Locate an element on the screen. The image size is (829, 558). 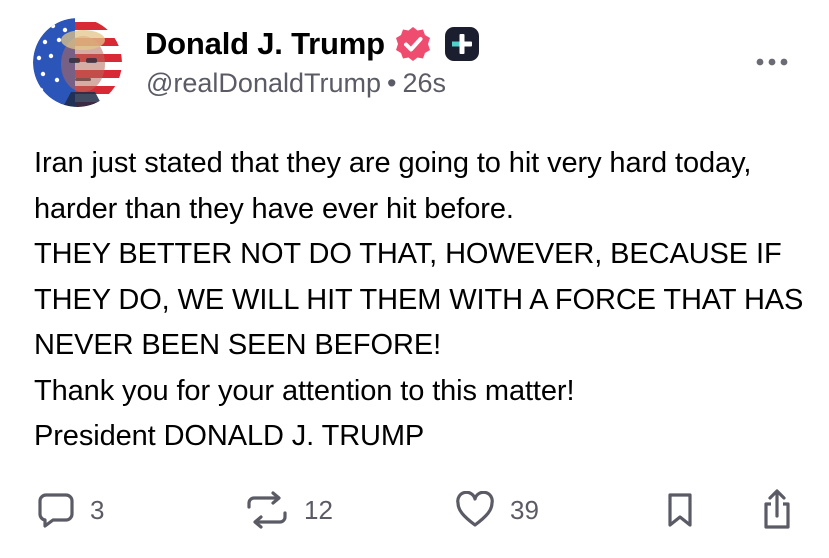
like-button: 39 is located at coordinates (497, 510).